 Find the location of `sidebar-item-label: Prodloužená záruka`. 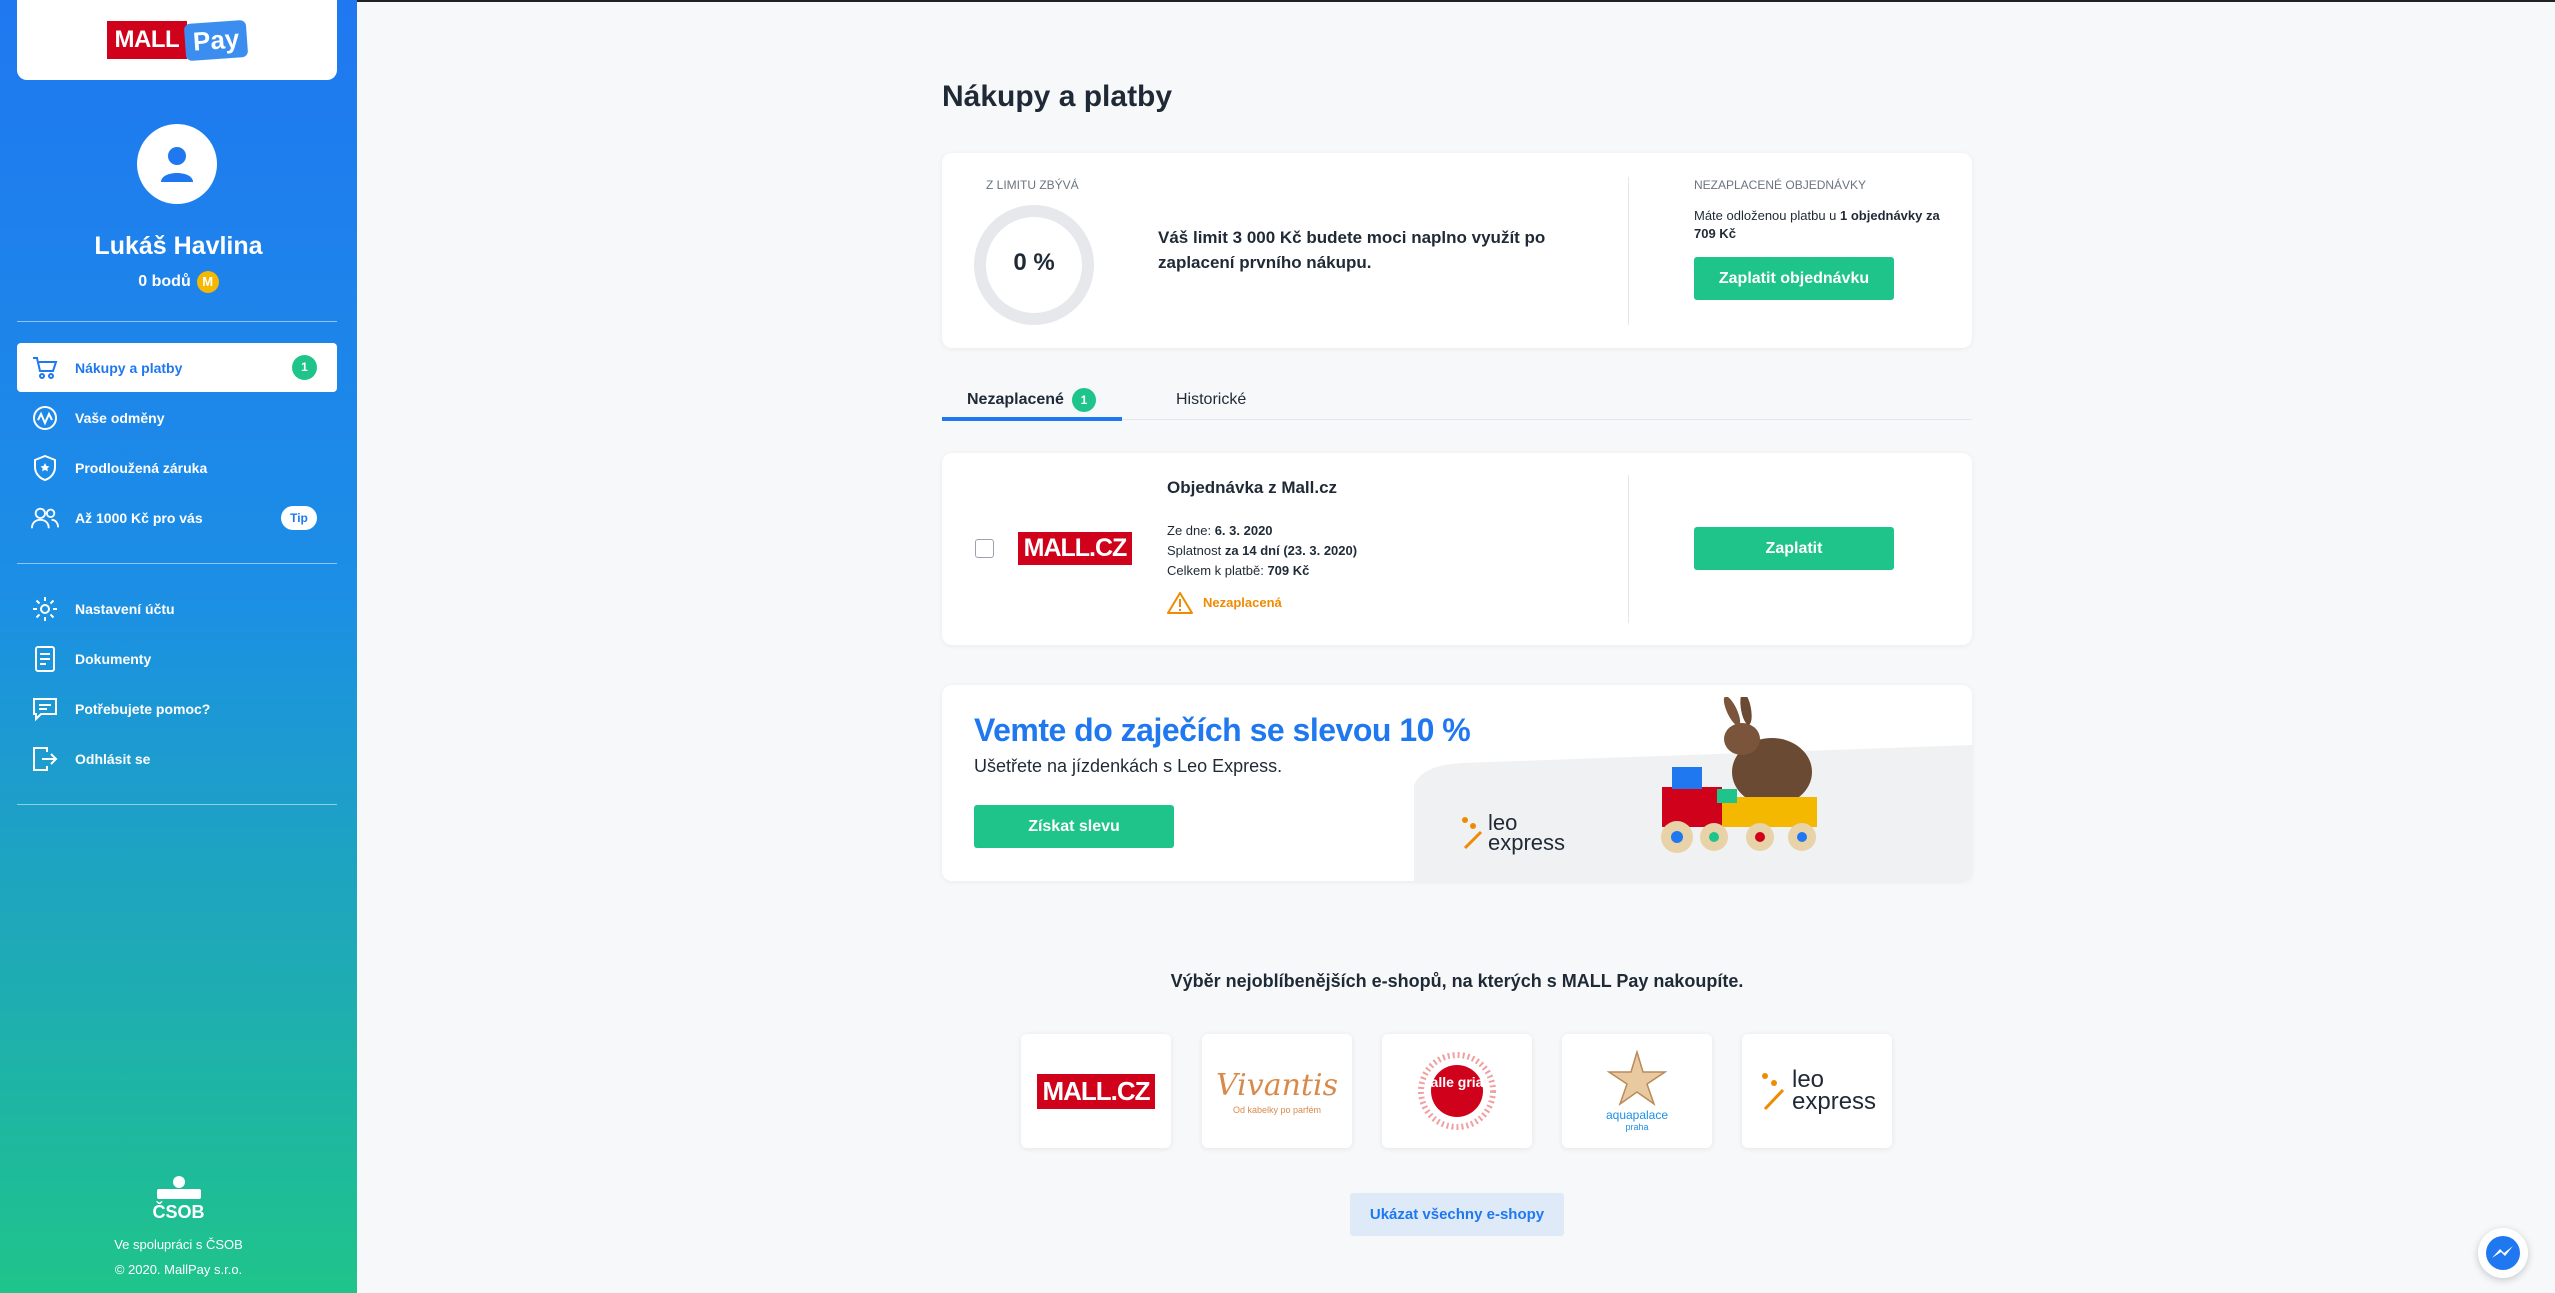

sidebar-item-label: Prodloužená záruka is located at coordinates (141, 467).